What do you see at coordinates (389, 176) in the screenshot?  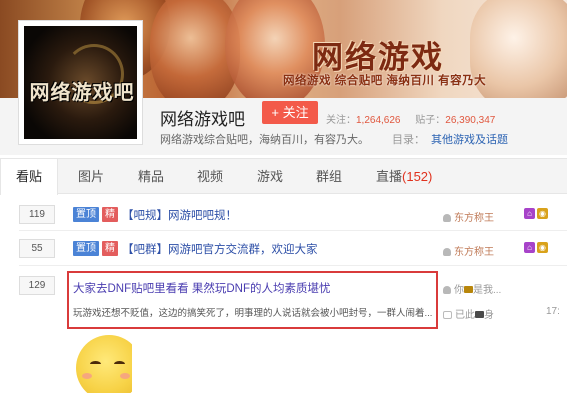 I see `tab-live-label: 直播` at bounding box center [389, 176].